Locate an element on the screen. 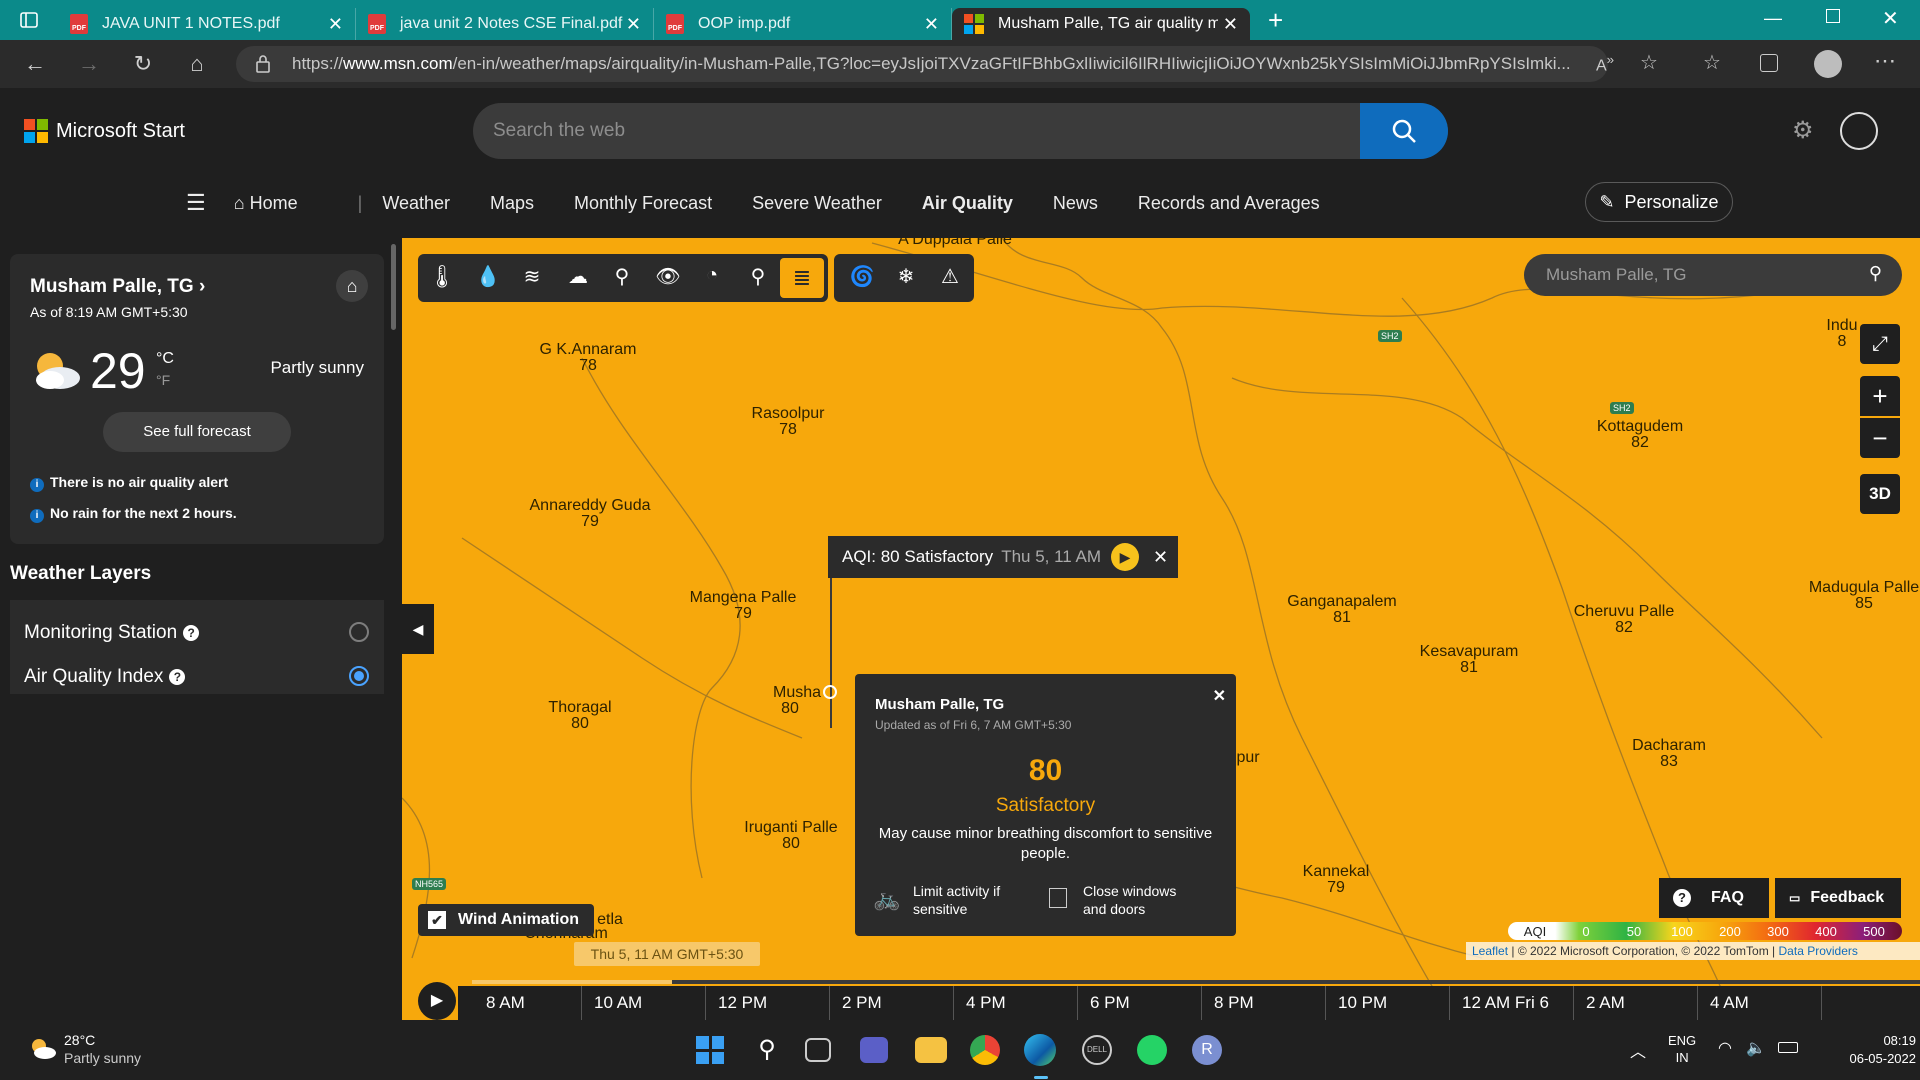 The width and height of the screenshot is (1920, 1080). refresh-button: ↻ is located at coordinates (143, 64).